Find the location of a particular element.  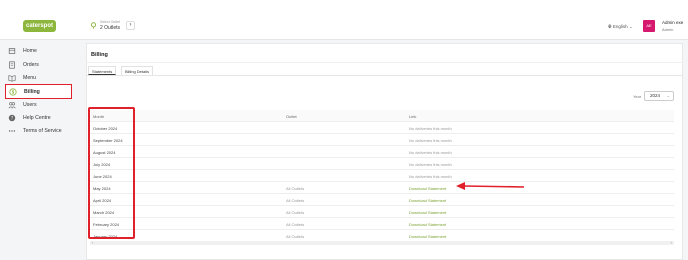

table-header-row: Month Outlet Link is located at coordinates (382, 116).